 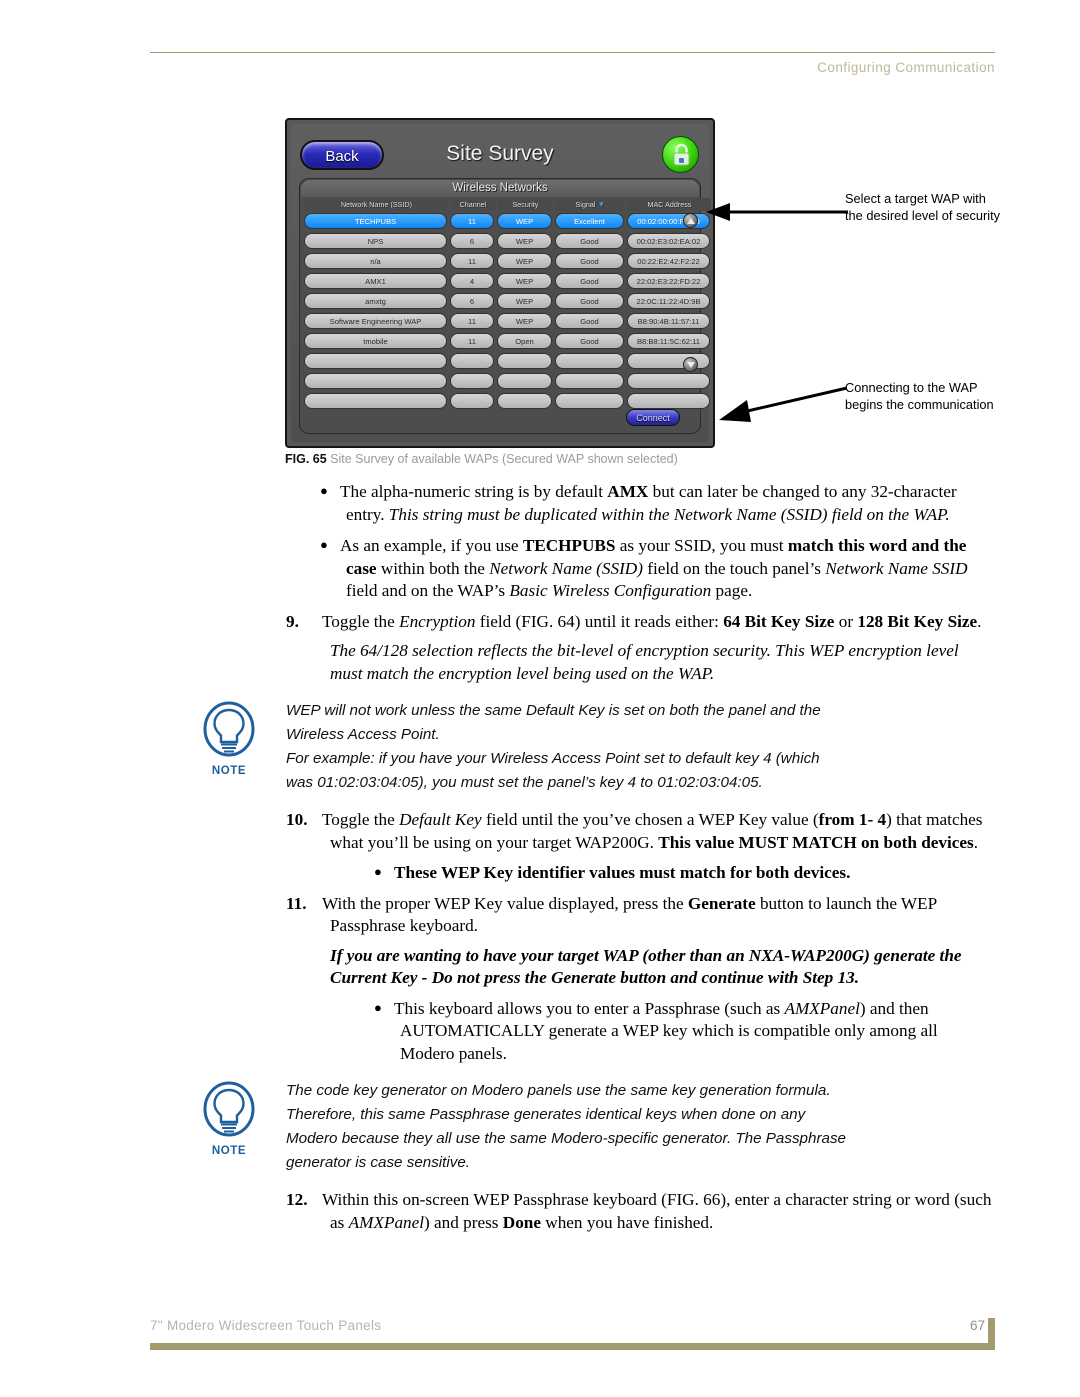 I want to click on cell-ssid: n/a, so click(x=375, y=261).